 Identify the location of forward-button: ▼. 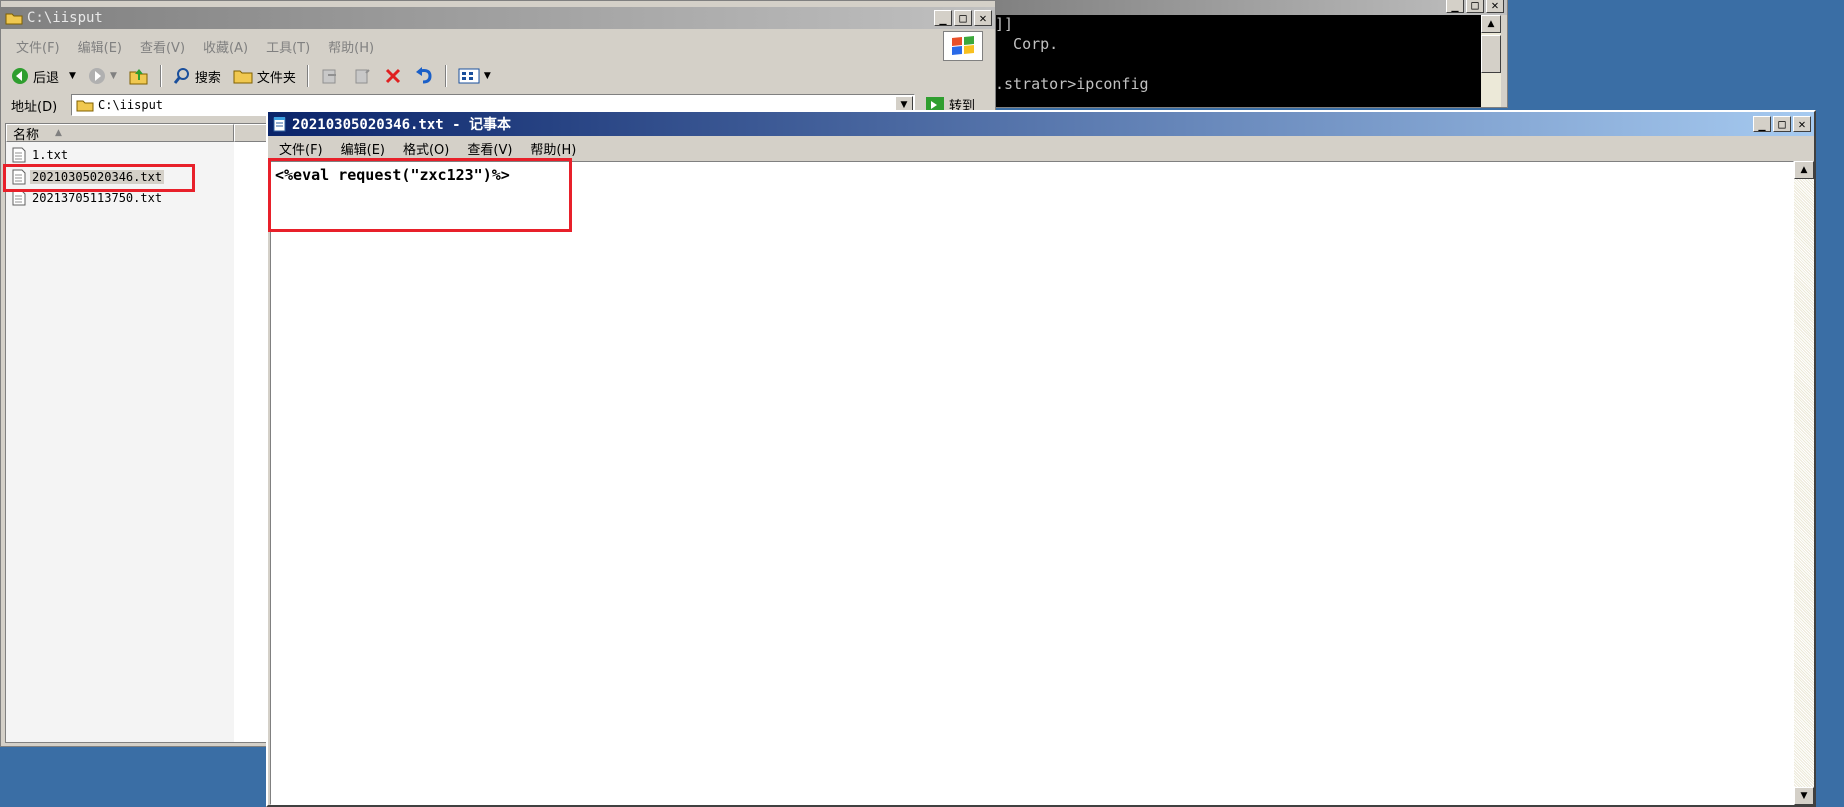
(102, 76).